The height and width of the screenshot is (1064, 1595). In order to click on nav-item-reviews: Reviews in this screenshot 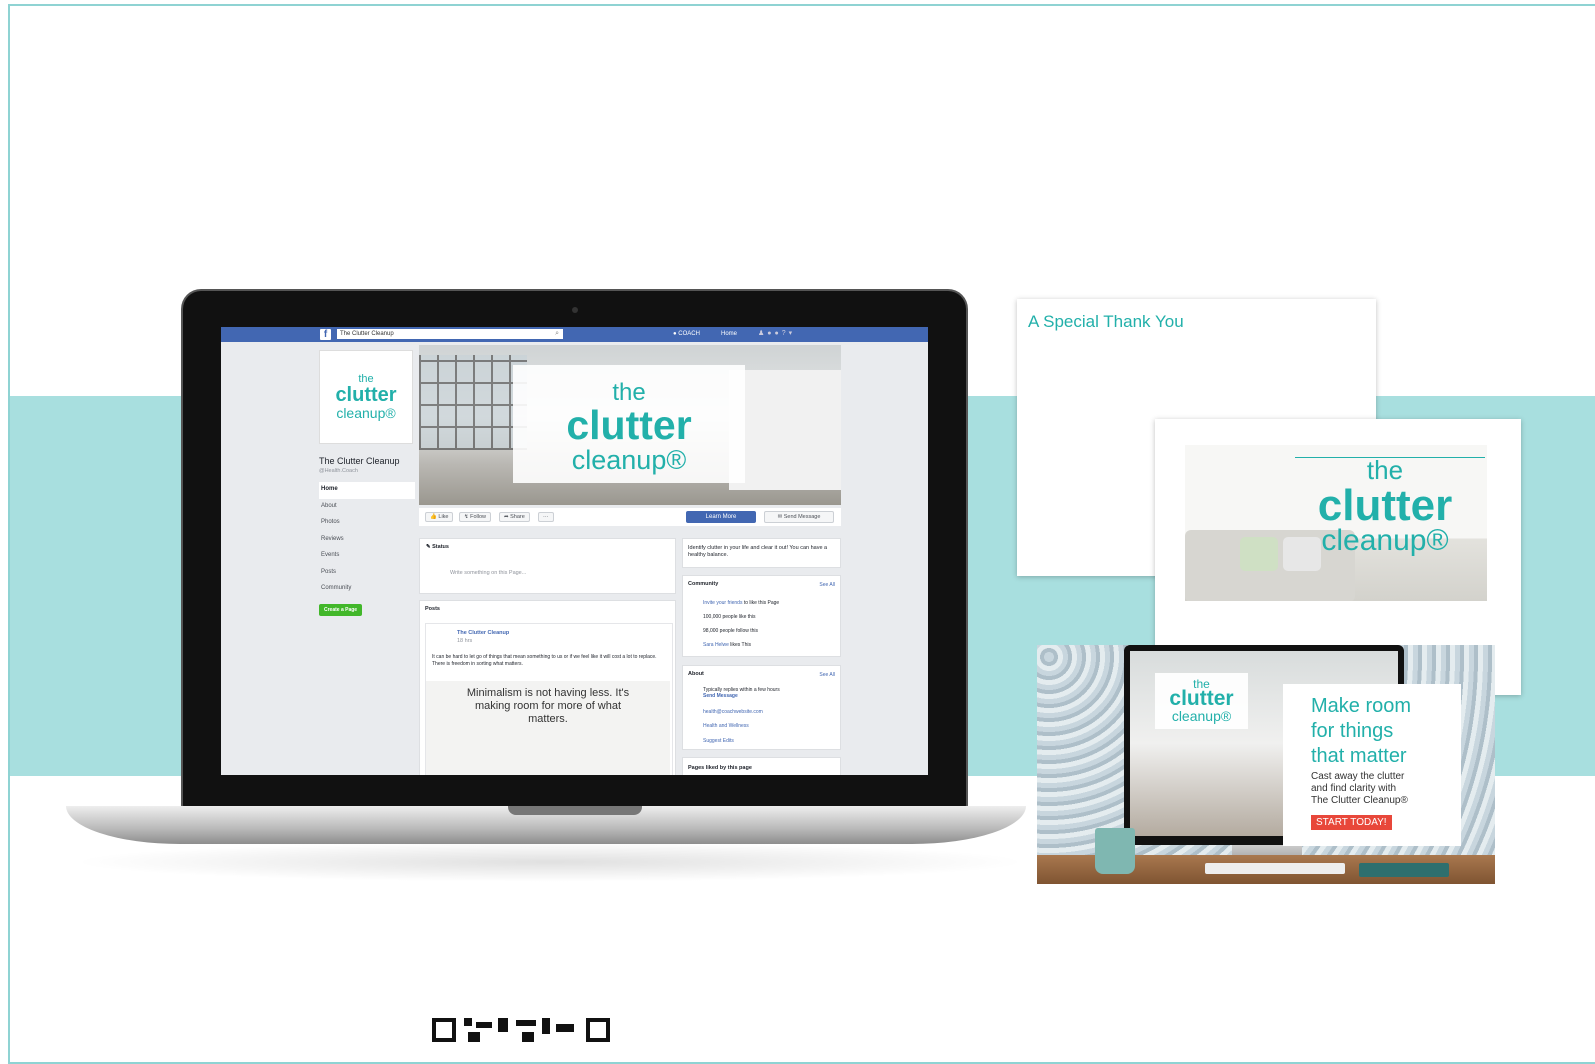, I will do `click(367, 540)`.